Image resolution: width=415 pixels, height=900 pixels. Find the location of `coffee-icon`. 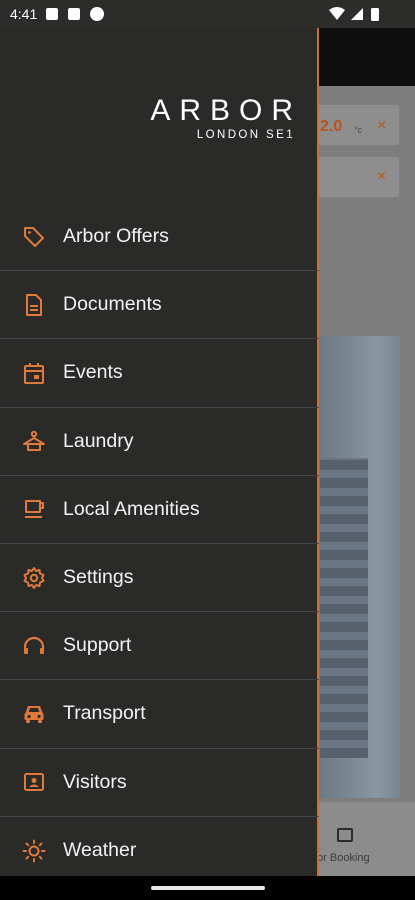

coffee-icon is located at coordinates (34, 509).